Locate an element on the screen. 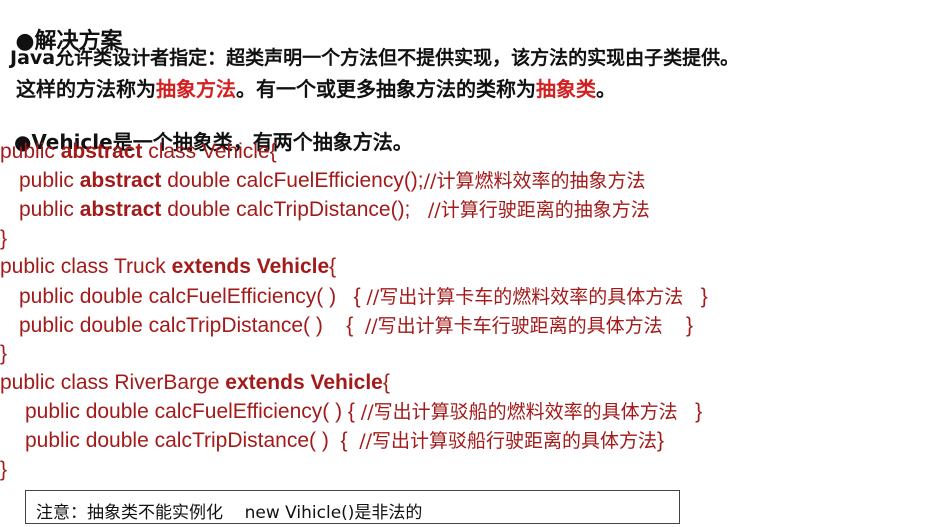 The width and height of the screenshot is (929, 527). code-text: double calcTripDistance(); is located at coordinates (294, 209).